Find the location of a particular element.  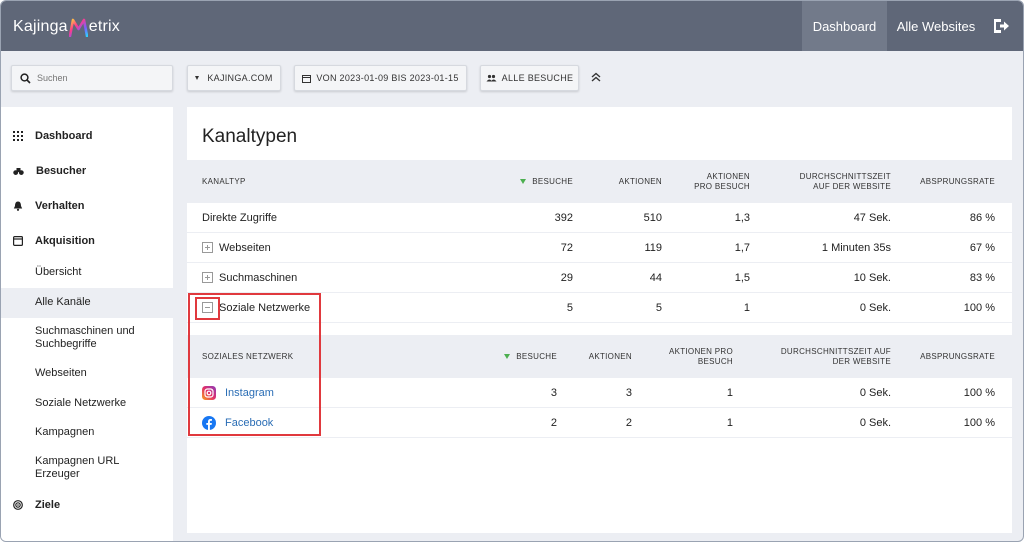

row-visits: 2 is located at coordinates (553, 423).